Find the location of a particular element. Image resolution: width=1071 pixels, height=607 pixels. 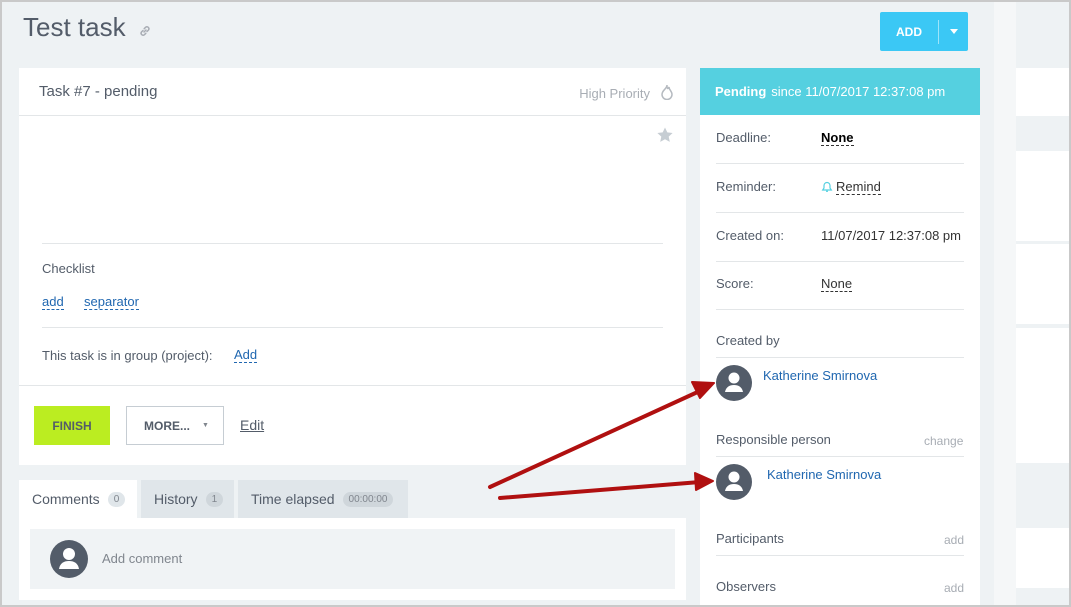

add-button: ADD is located at coordinates (924, 31).